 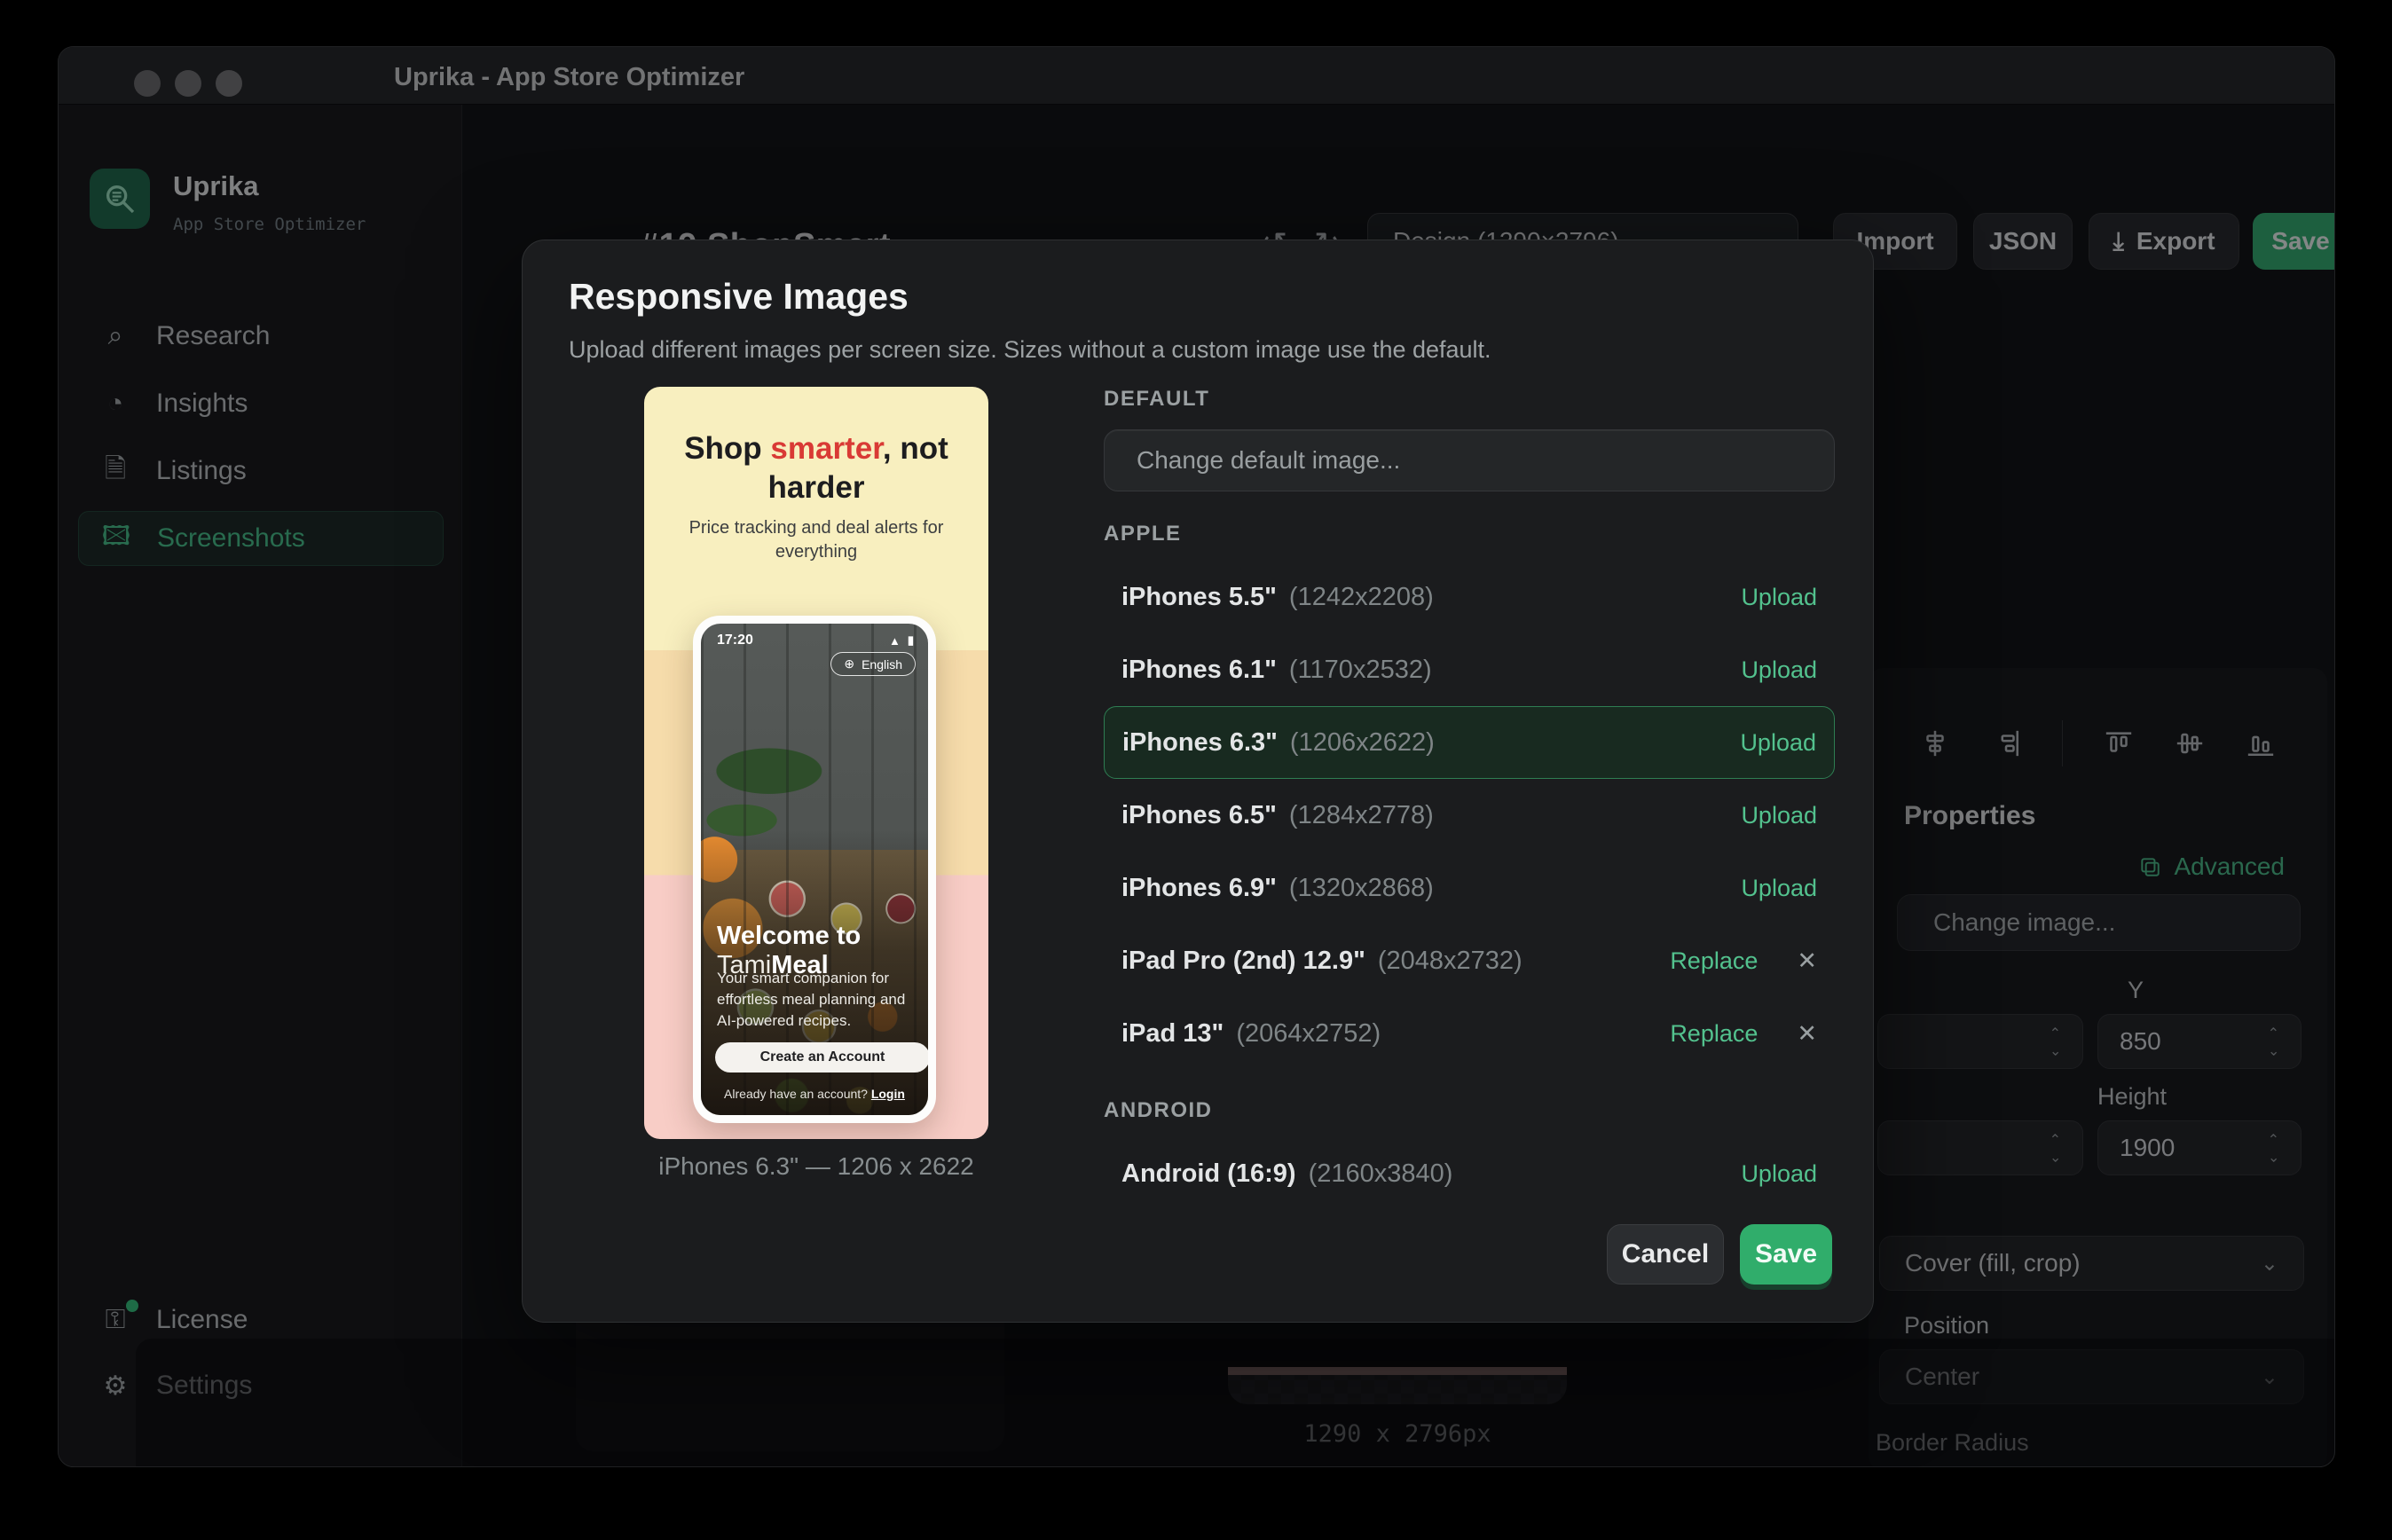 I want to click on login-line: Already have an account? Login, so click(x=814, y=1094).